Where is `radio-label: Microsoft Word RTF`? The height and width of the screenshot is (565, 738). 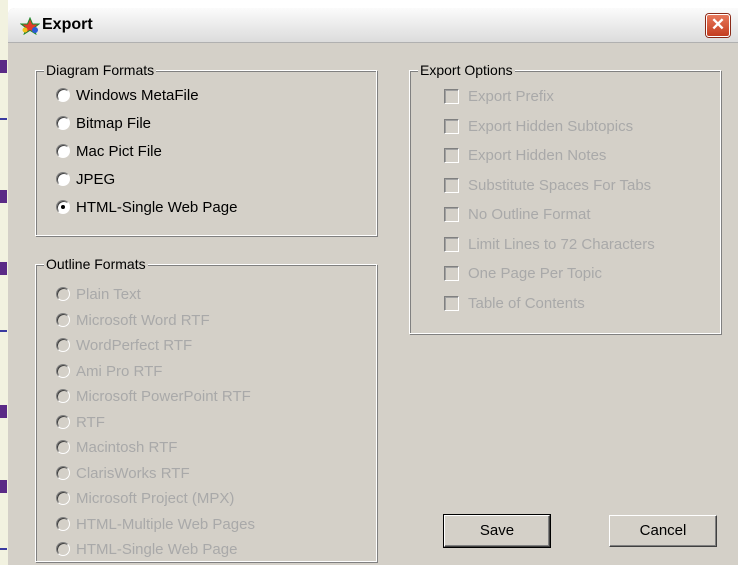
radio-label: Microsoft Word RTF is located at coordinates (143, 320).